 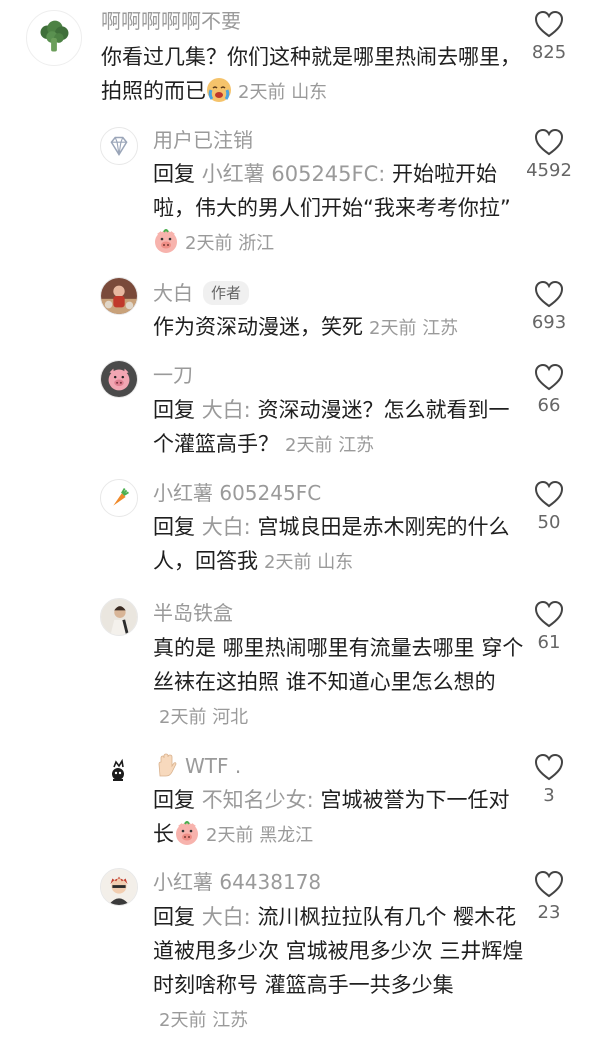 I want to click on like-button: 66, so click(x=549, y=390).